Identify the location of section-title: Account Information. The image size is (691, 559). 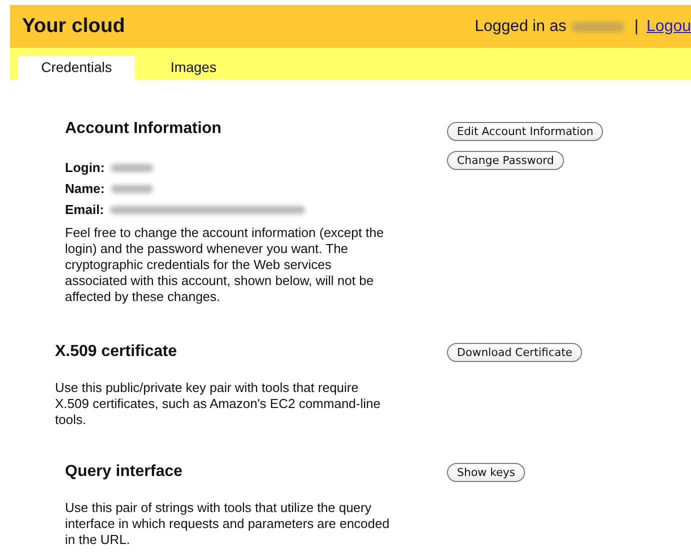
(143, 129).